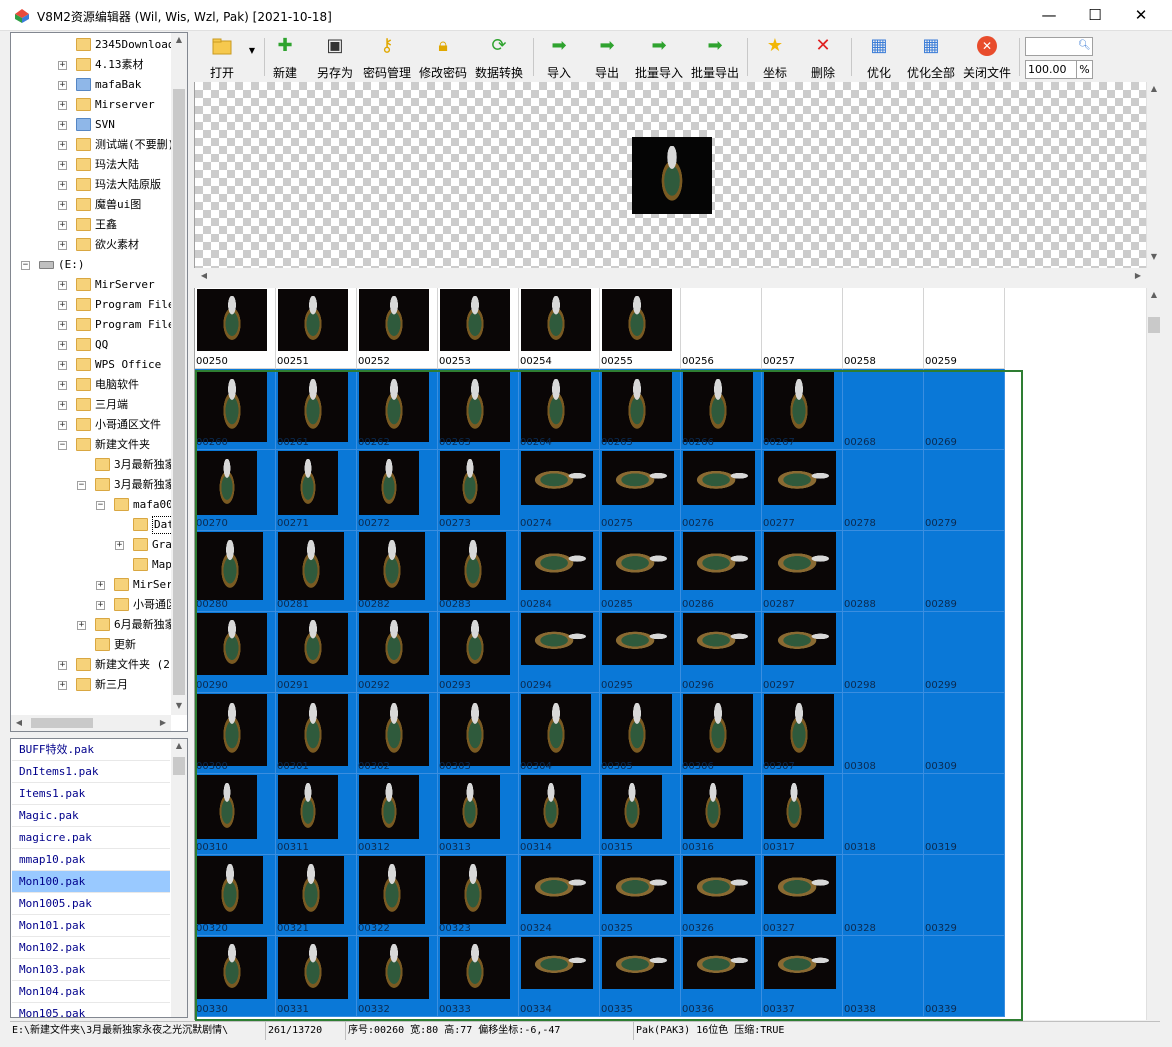  I want to click on tree-item: + Mirserver, so click(91, 105).